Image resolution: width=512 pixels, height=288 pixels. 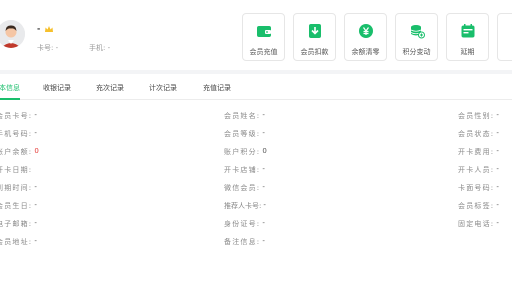 What do you see at coordinates (244, 115) in the screenshot?
I see `field-member-name: 会员姓名: -` at bounding box center [244, 115].